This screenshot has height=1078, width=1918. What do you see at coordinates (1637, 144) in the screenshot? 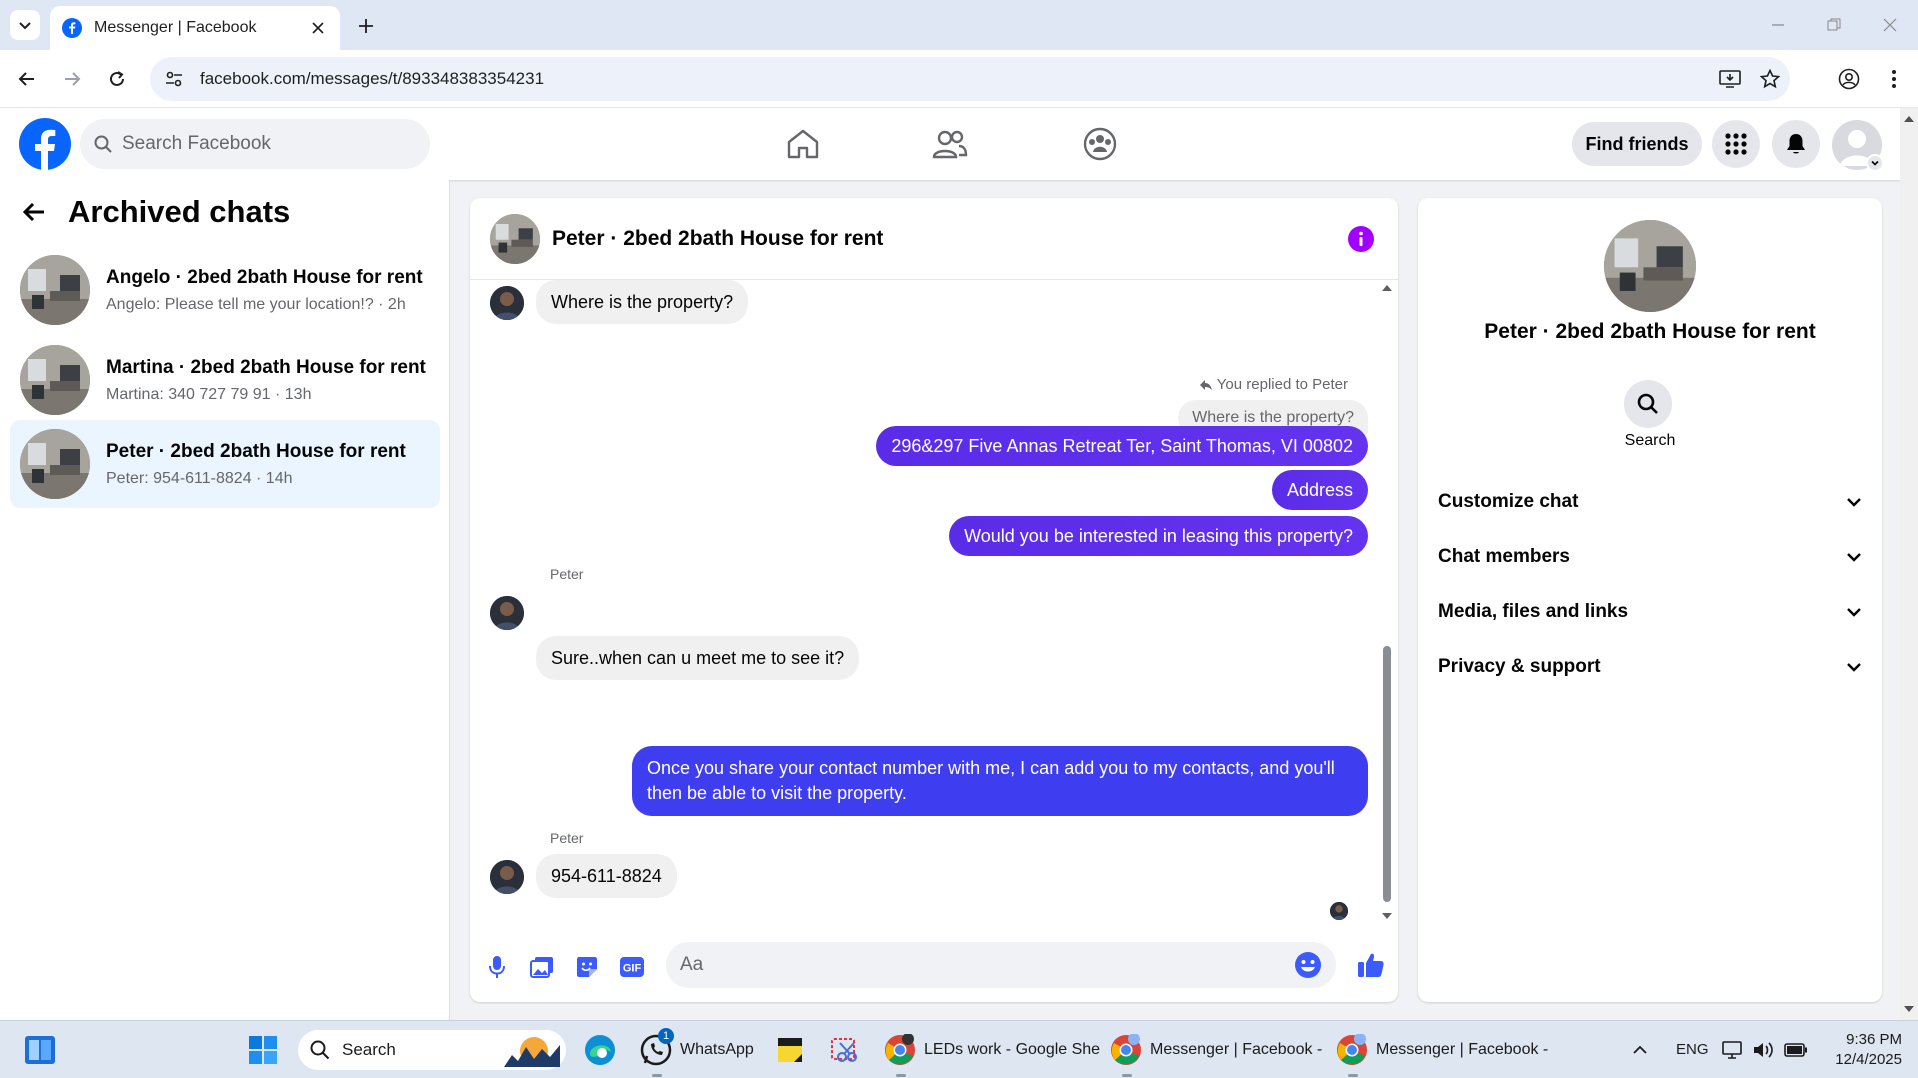
I see `find-friends-button: Find friends` at bounding box center [1637, 144].